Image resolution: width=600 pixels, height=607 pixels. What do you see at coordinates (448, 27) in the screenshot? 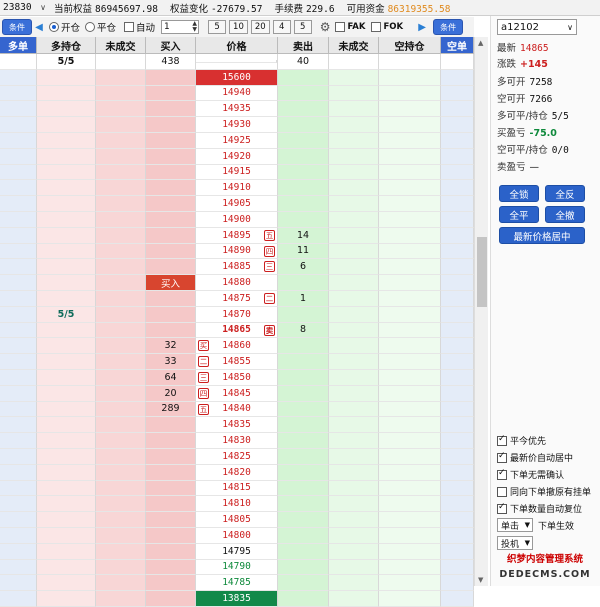
I see `condition-button-right: 条件` at bounding box center [448, 27].